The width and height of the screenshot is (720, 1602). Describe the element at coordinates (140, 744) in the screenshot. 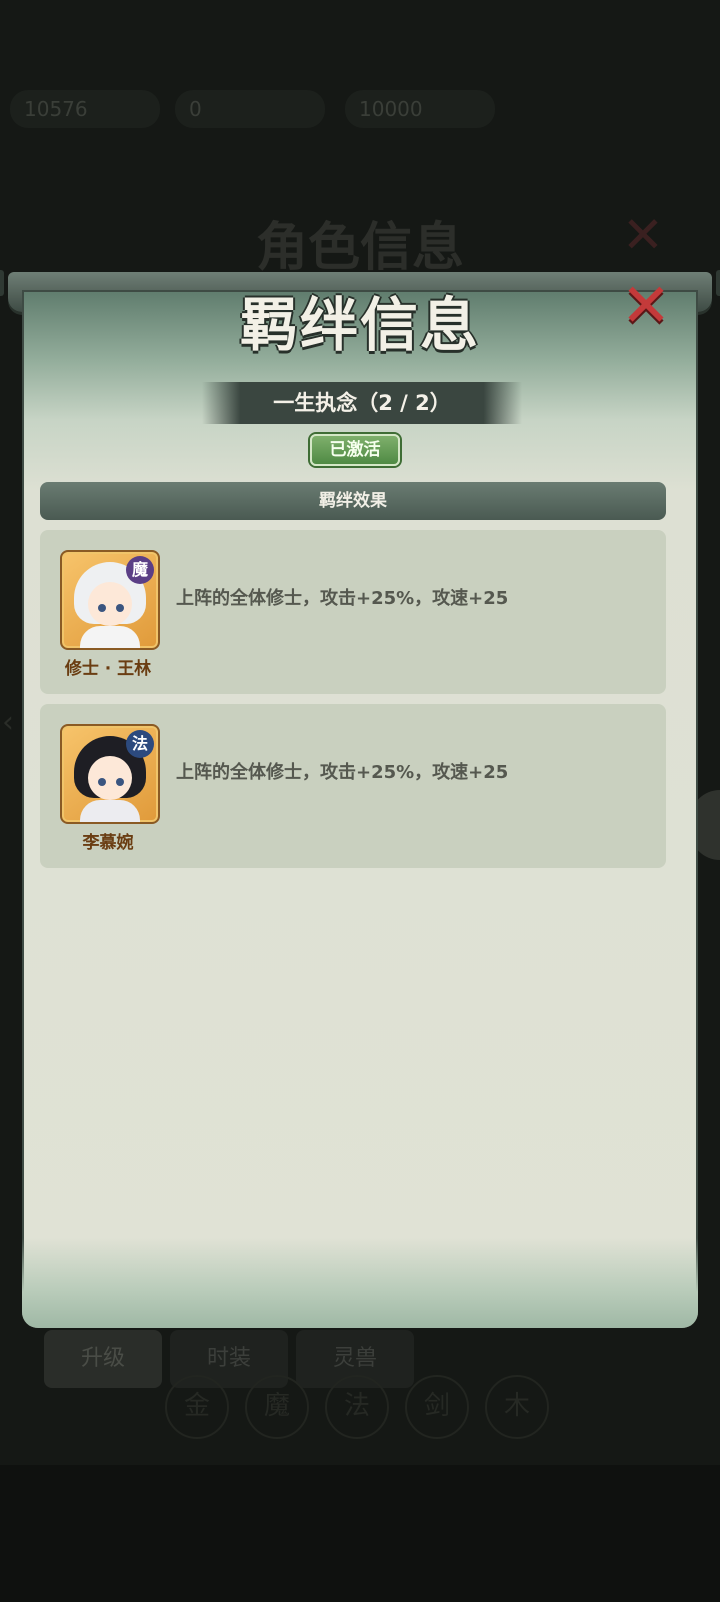

I see `faction-tag-icon: 法` at that location.